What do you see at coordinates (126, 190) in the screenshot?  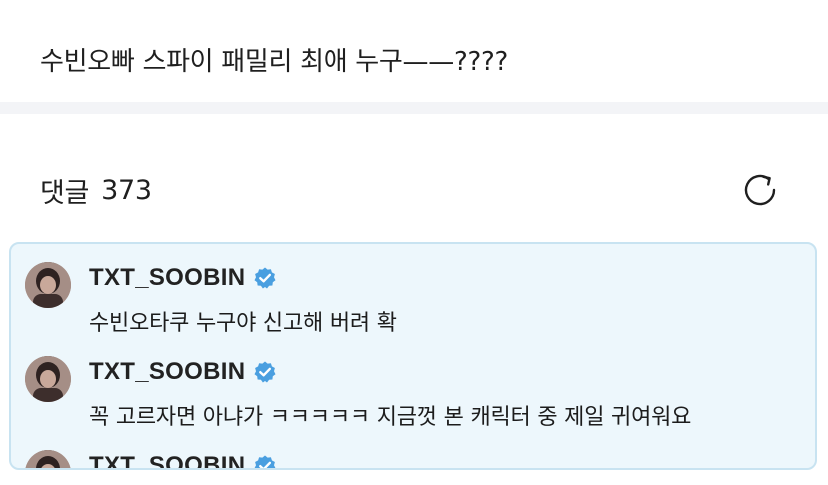 I see `comments-count: 373` at bounding box center [126, 190].